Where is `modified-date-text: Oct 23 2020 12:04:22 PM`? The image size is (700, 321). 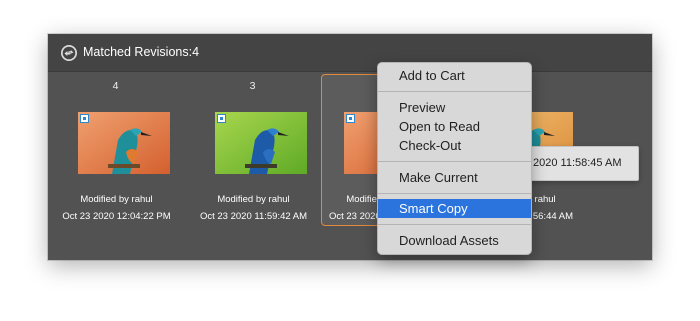 modified-date-text: Oct 23 2020 12:04:22 PM is located at coordinates (116, 216).